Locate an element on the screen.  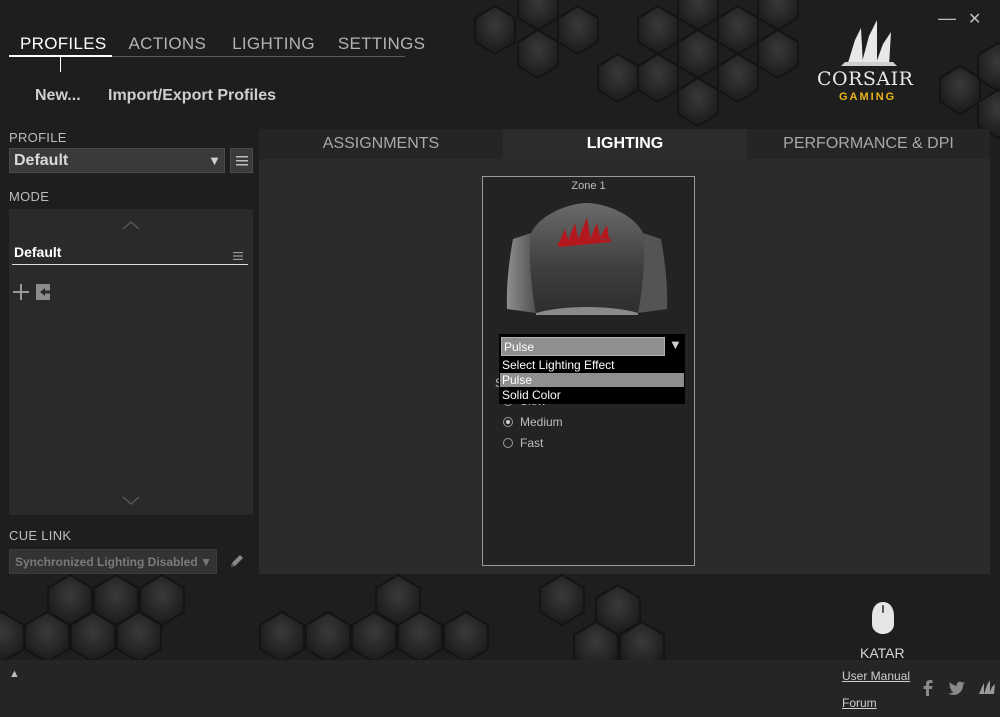
footer-bar: ▲ User Manual Forum is located at coordinates (500, 688).